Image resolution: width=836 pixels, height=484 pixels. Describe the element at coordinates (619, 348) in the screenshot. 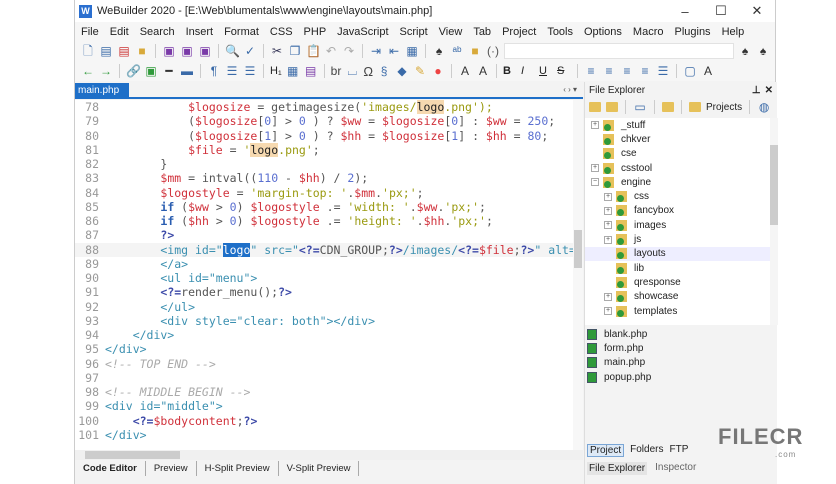

I see `file-item: form.php` at that location.